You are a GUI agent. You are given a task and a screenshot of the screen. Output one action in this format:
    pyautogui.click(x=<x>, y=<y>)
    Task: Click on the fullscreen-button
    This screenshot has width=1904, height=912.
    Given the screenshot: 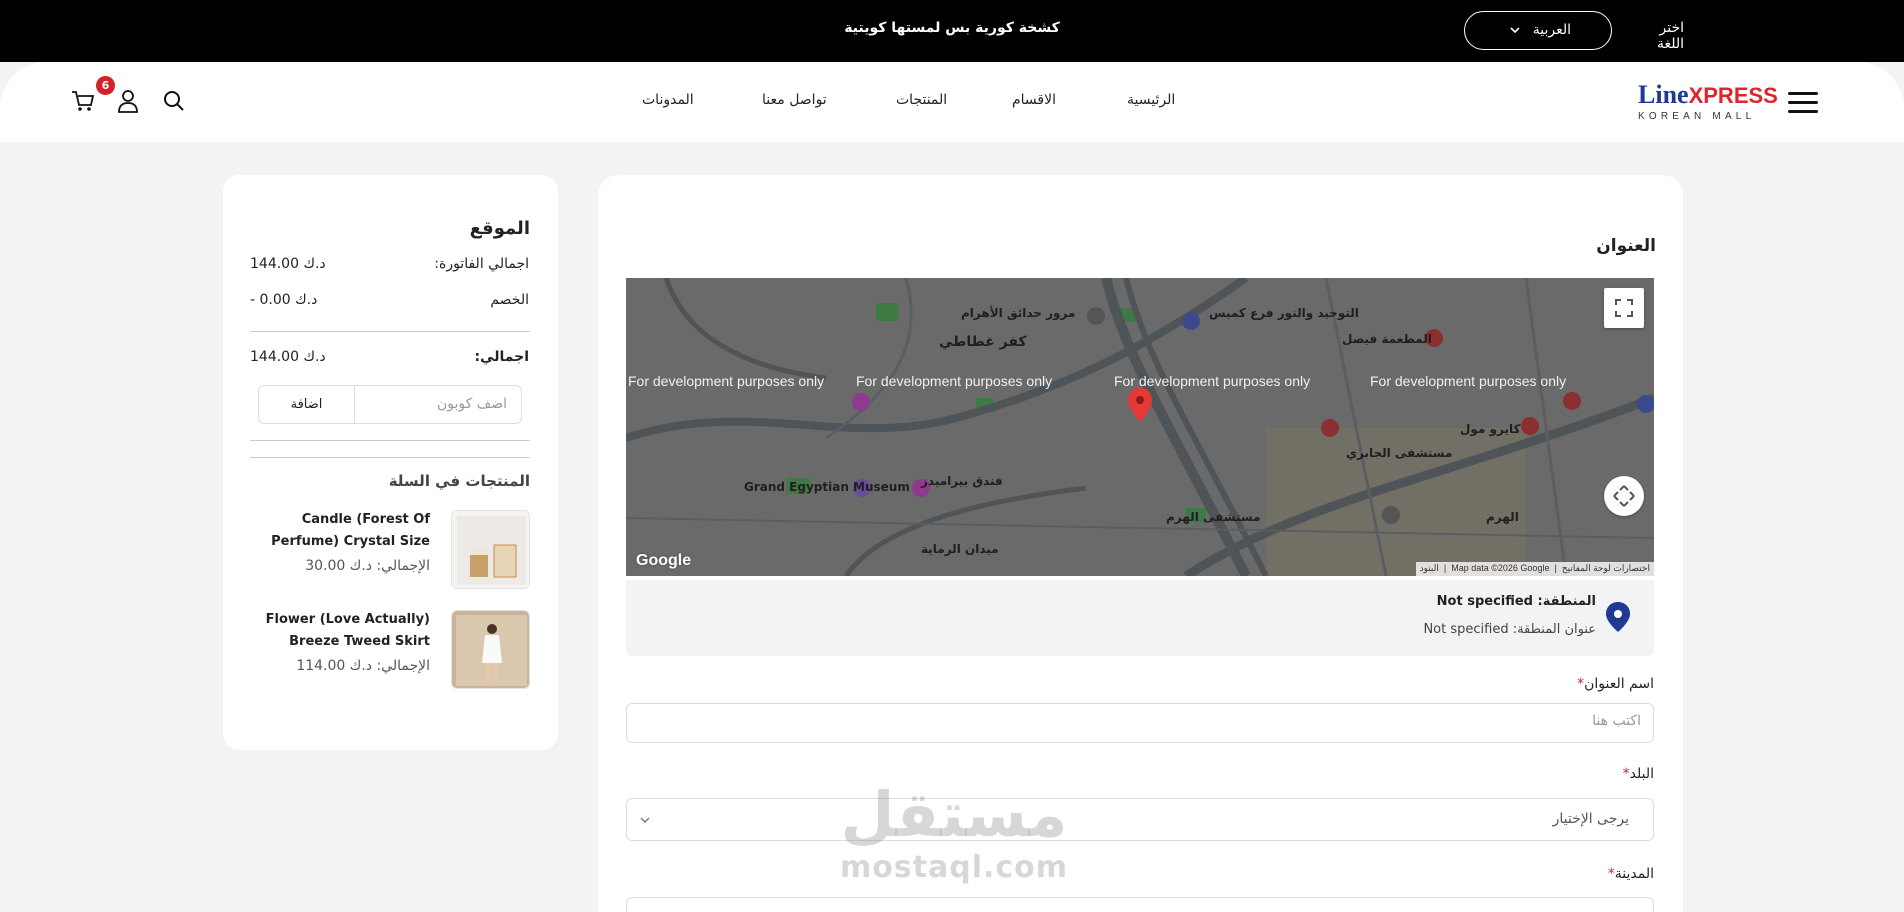 What is the action you would take?
    pyautogui.click(x=1624, y=308)
    